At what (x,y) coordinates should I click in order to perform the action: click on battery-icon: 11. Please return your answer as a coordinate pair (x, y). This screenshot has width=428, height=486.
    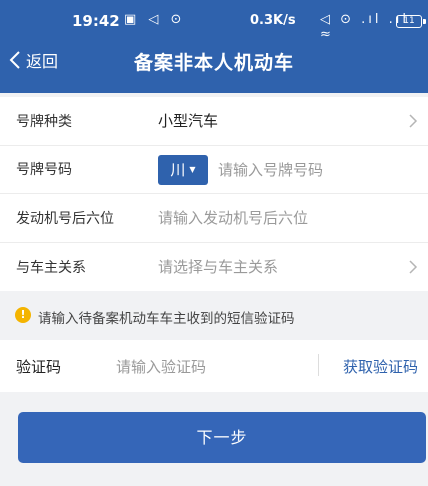
    Looking at the image, I should click on (411, 21).